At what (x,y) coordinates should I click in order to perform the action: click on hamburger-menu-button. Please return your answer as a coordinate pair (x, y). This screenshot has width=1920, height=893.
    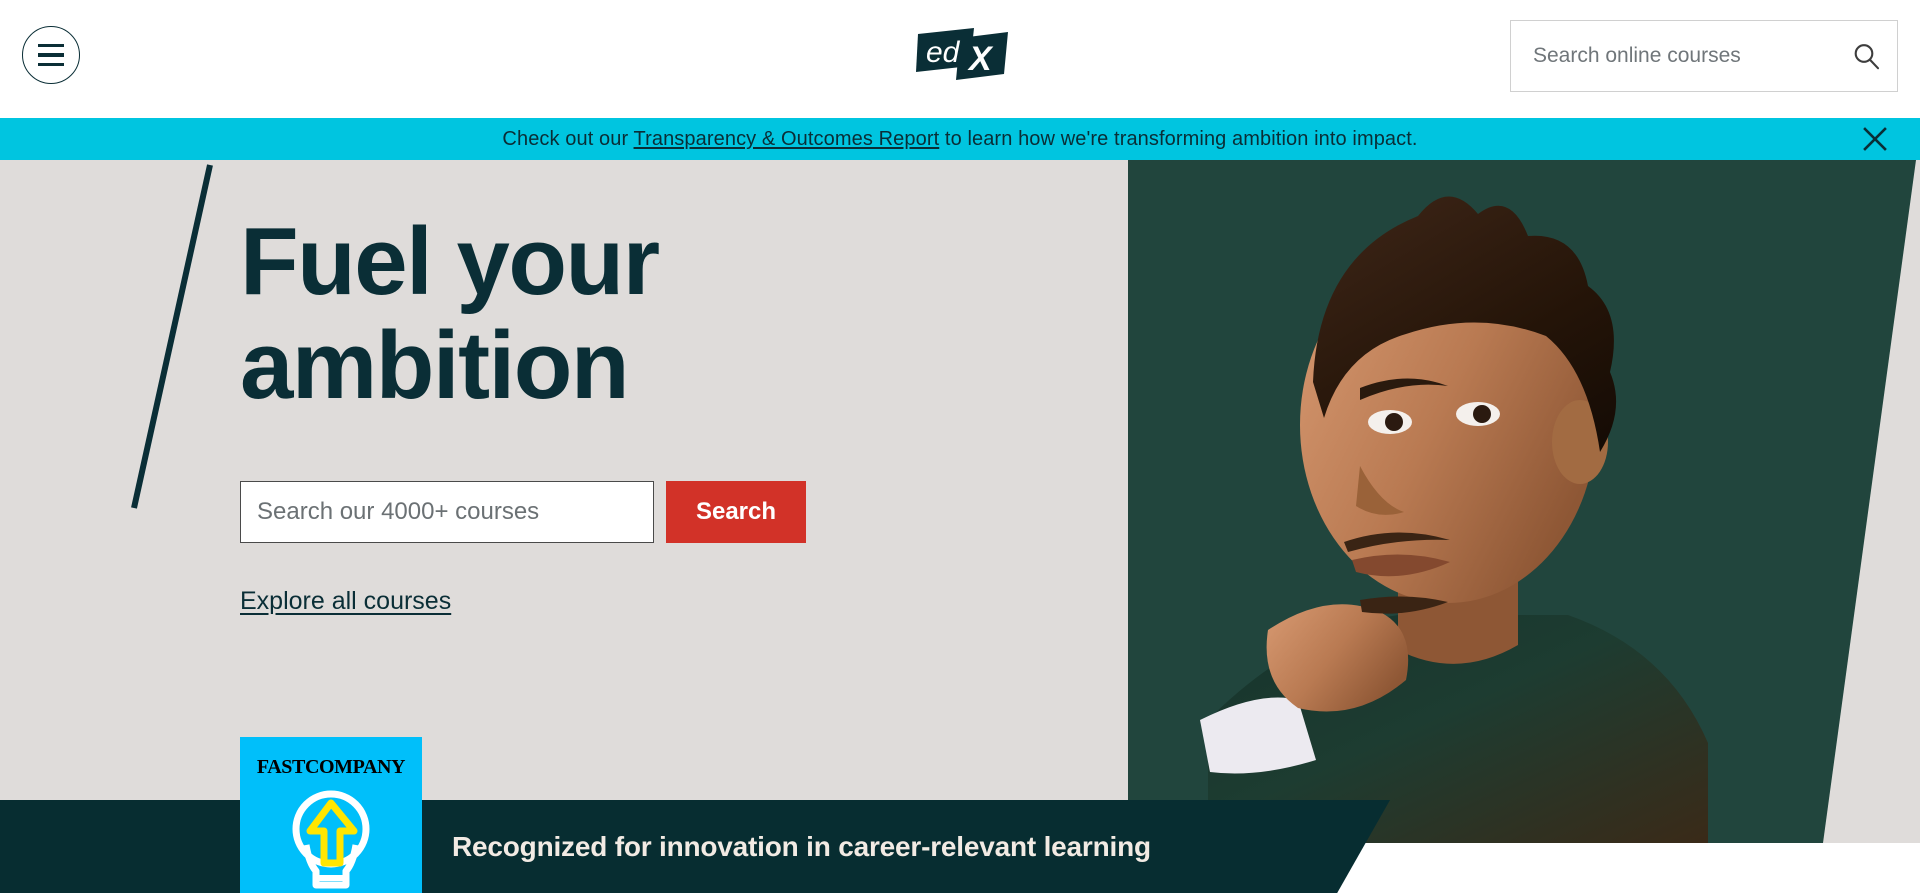
    Looking at the image, I should click on (51, 55).